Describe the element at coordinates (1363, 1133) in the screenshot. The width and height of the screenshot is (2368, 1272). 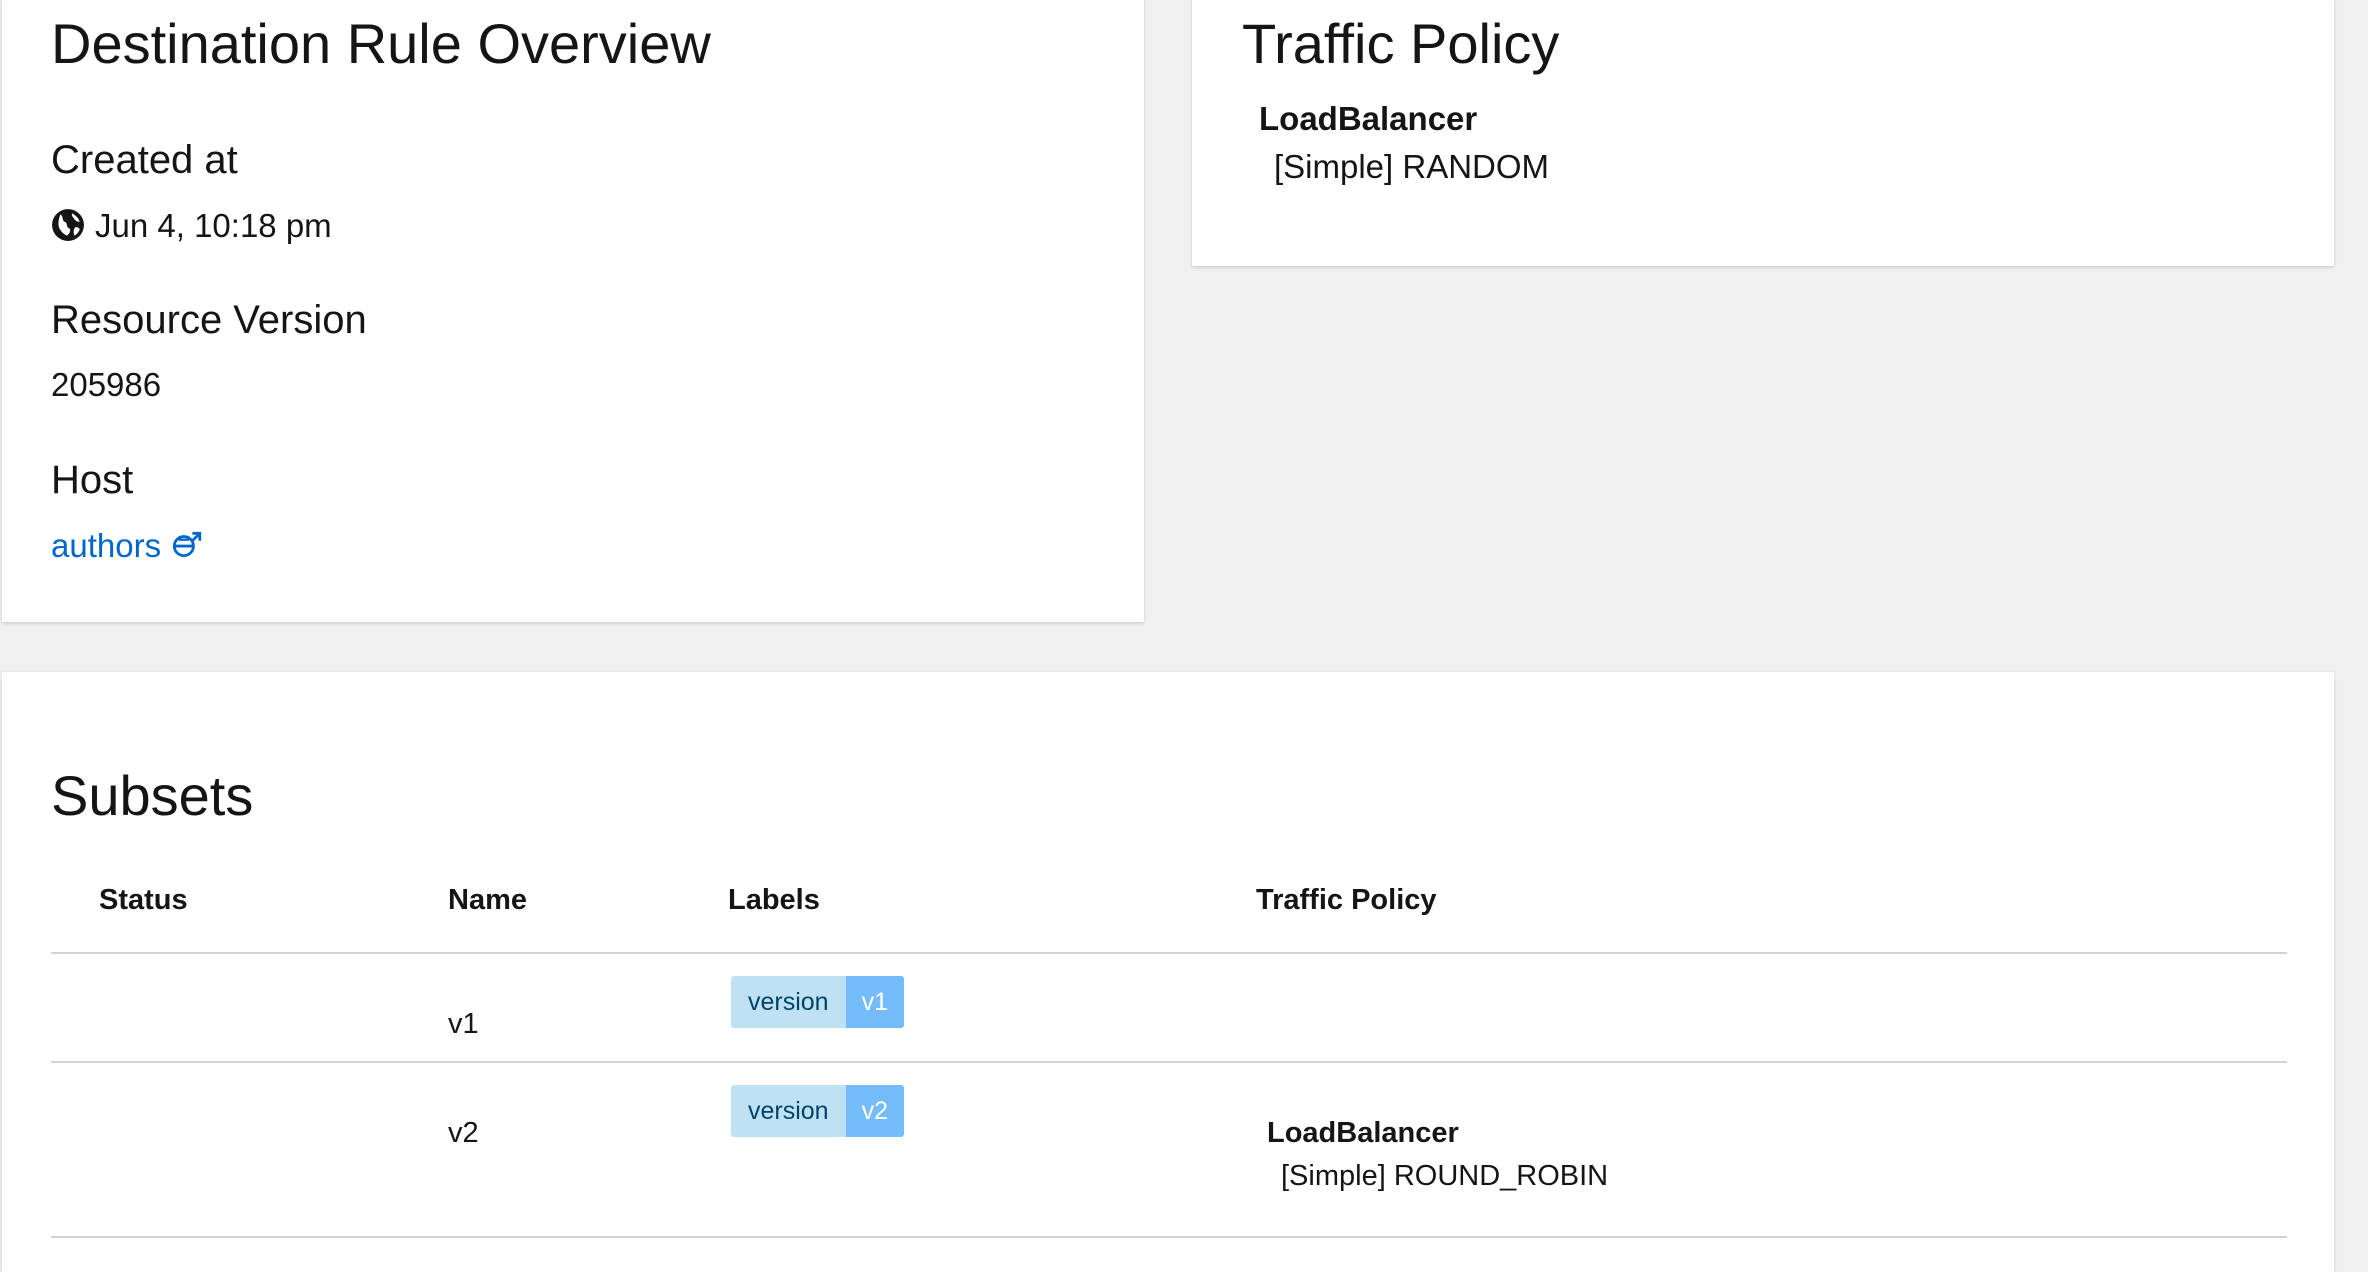
I see `row-traffic-policy-label: LoadBalancer` at that location.